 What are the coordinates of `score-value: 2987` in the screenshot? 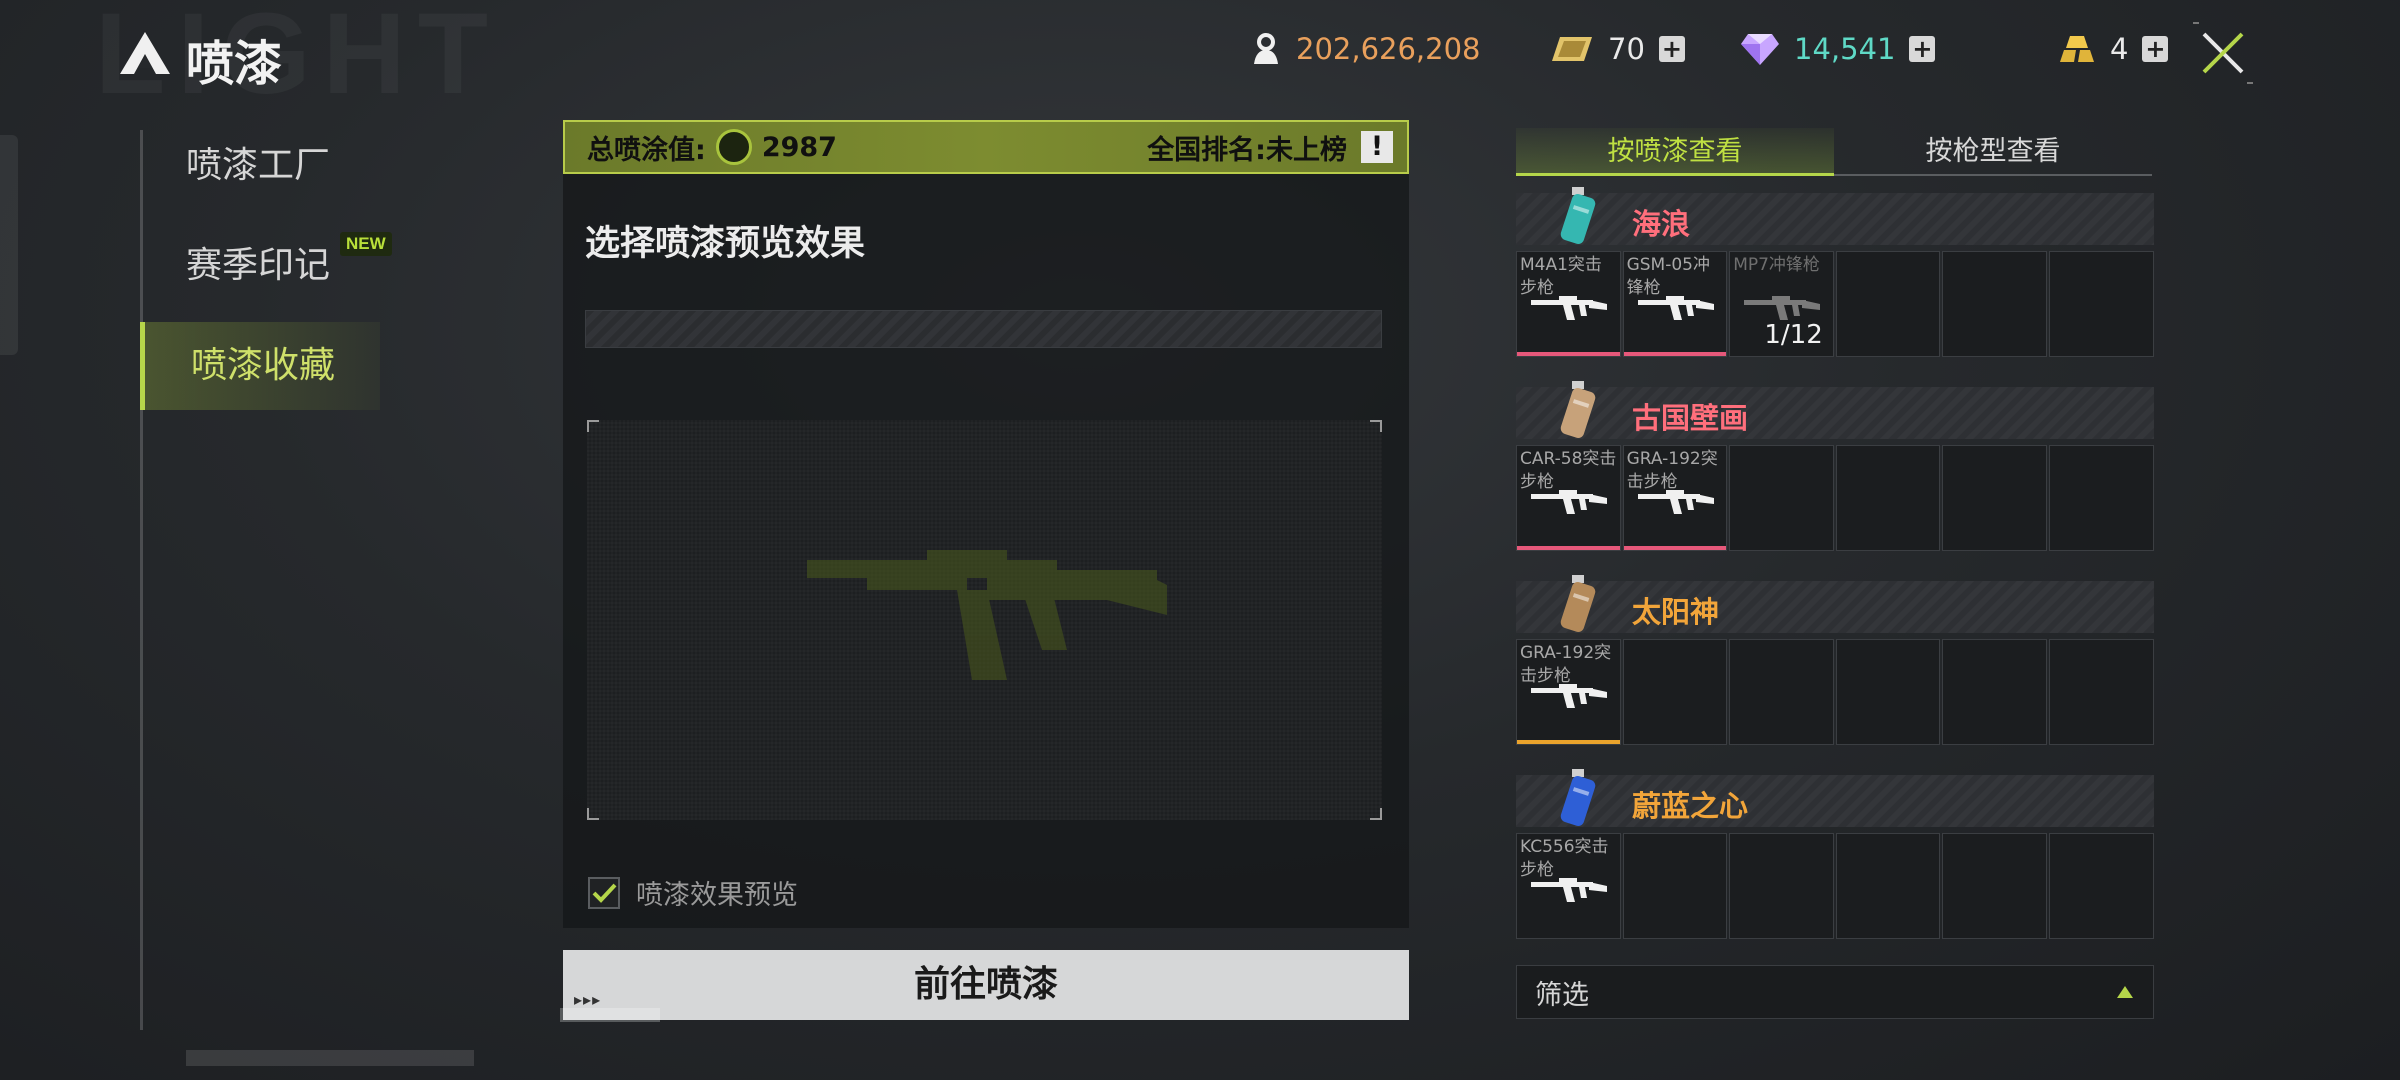 It's located at (799, 147).